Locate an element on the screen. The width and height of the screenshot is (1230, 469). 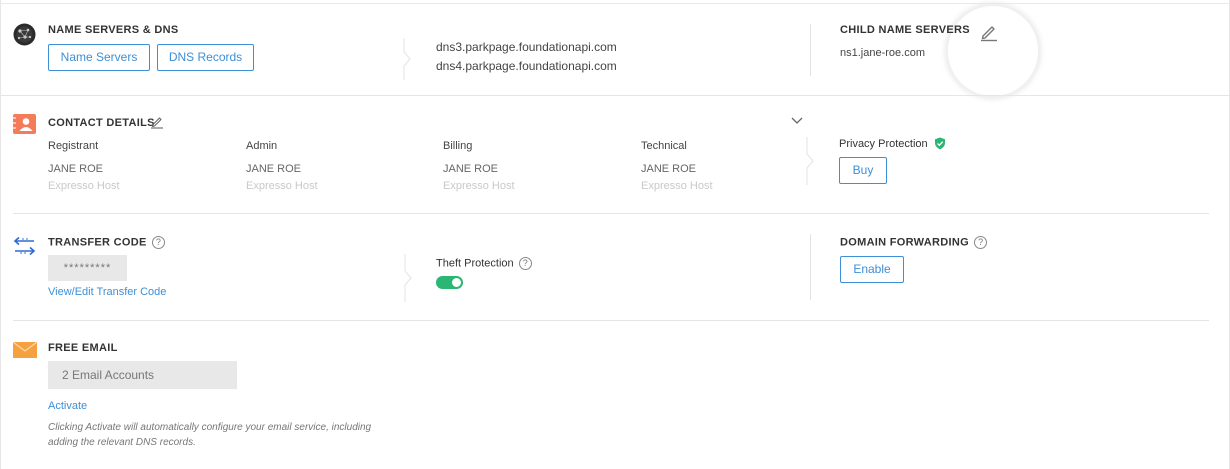
forwarding-title-text: DOMAIN FORWARDING is located at coordinates (904, 242).